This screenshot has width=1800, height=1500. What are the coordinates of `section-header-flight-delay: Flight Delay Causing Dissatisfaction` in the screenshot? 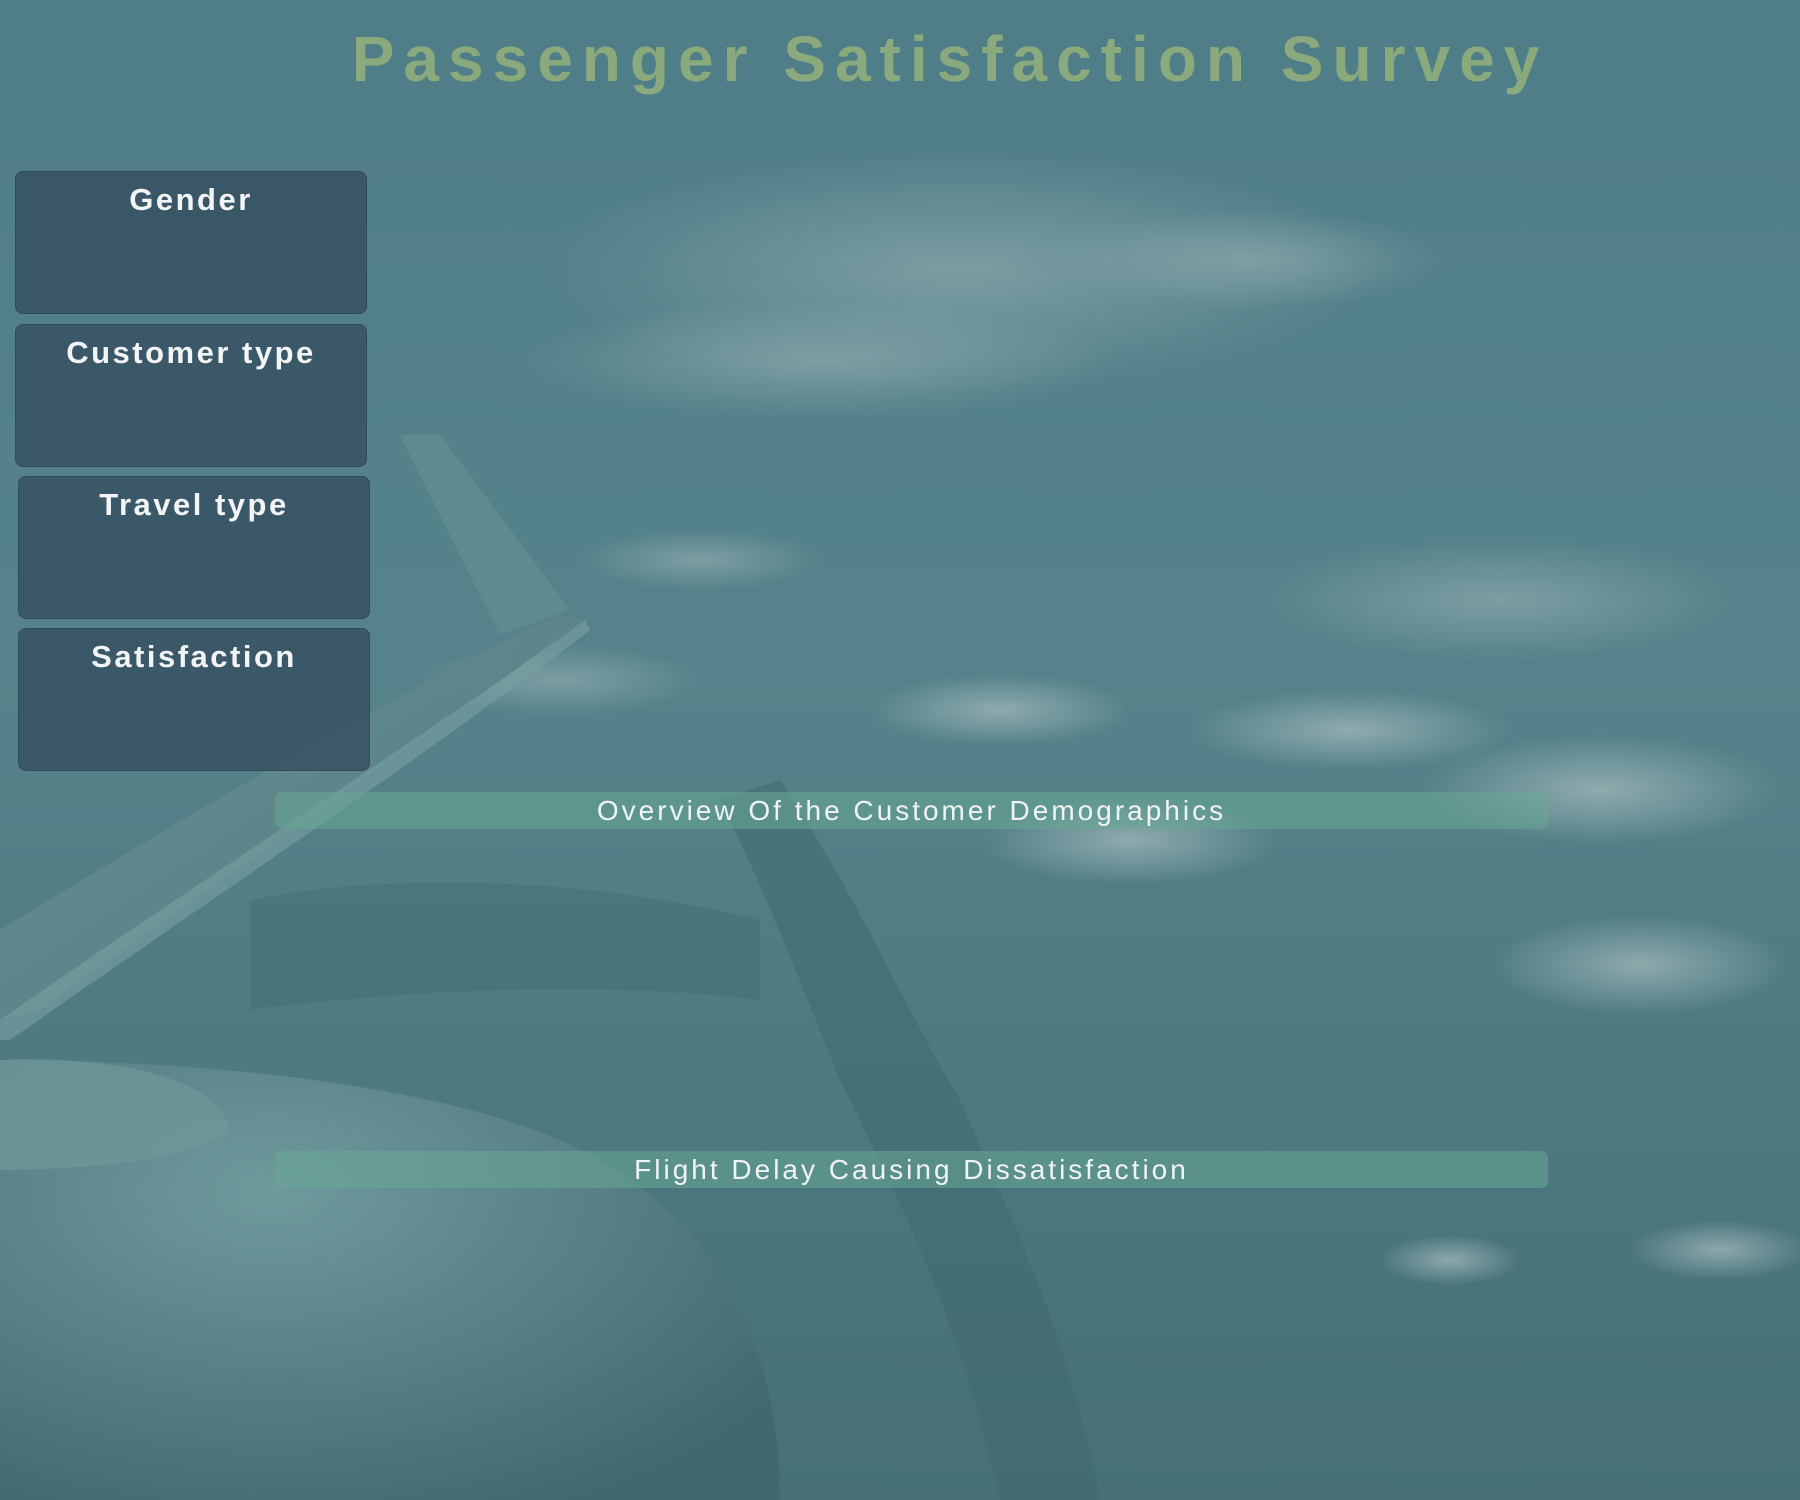 It's located at (911, 1169).